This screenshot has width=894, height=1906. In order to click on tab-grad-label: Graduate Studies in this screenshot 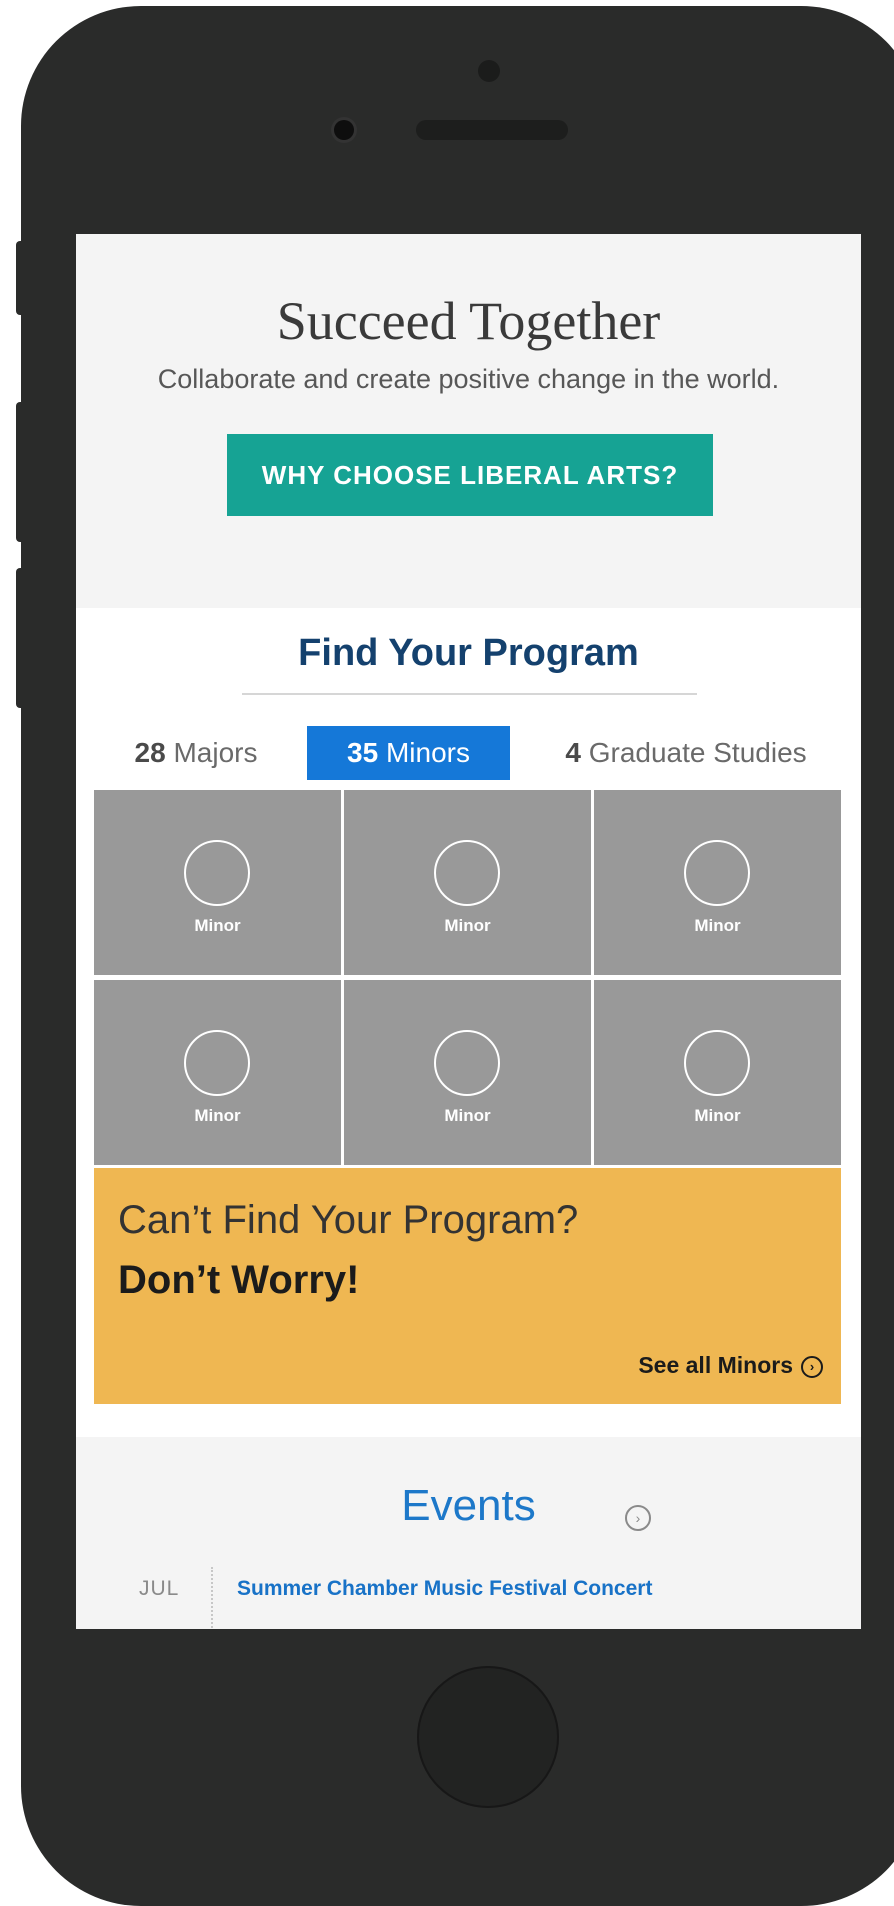, I will do `click(697, 752)`.